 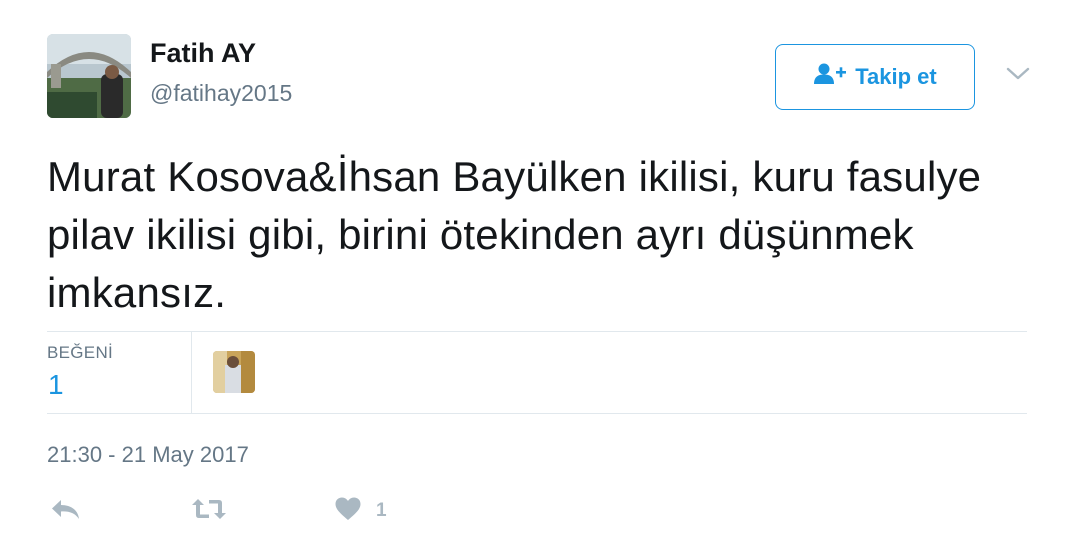 I want to click on author-avatar, so click(x=89, y=76).